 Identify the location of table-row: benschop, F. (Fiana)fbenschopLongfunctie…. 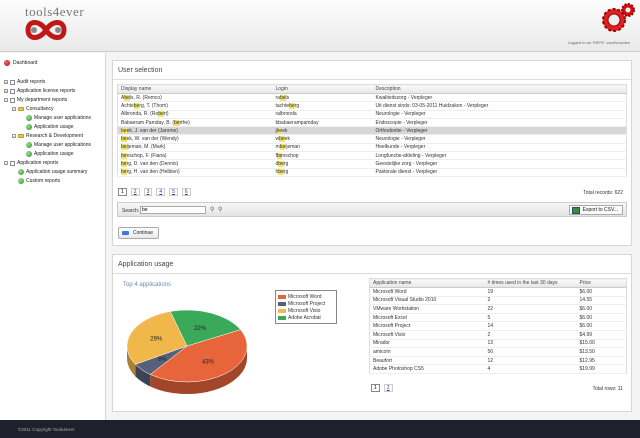
(372, 156).